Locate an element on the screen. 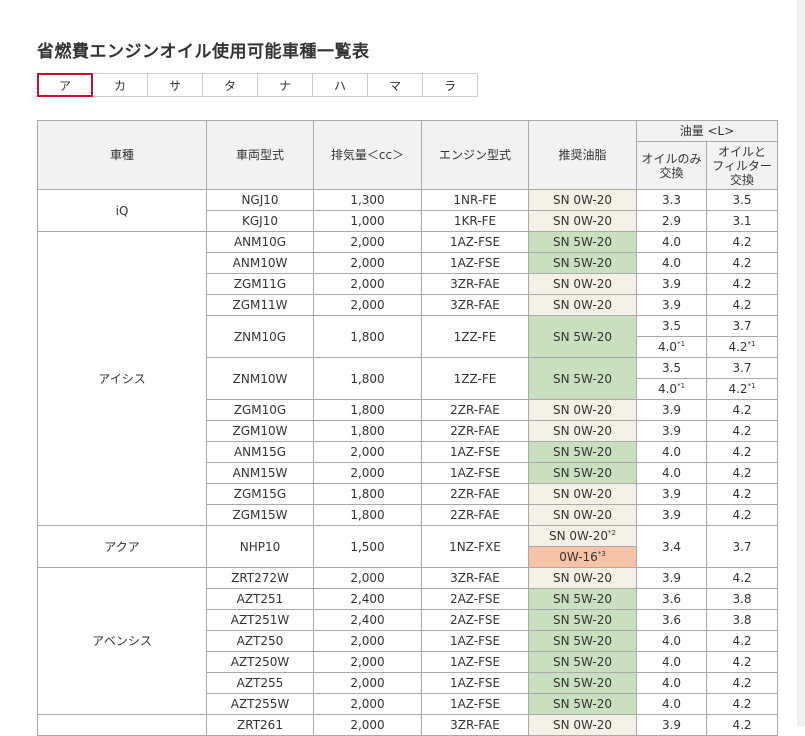 The height and width of the screenshot is (736, 805). tab-ka: カ is located at coordinates (120, 85).